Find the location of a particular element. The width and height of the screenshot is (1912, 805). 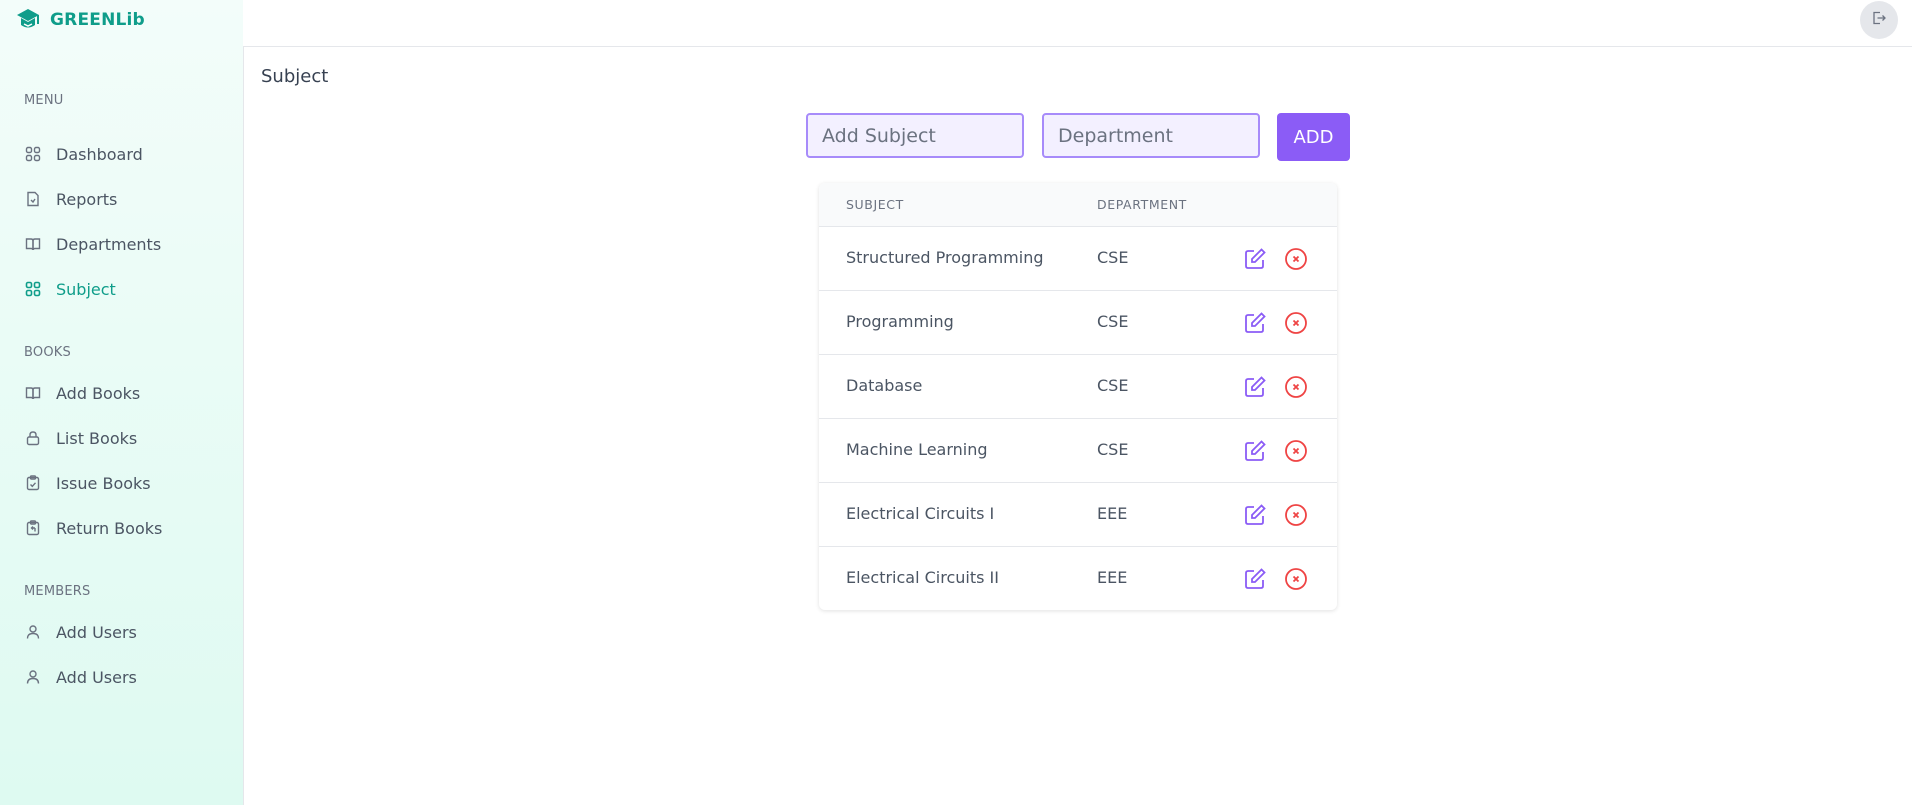

subject-input is located at coordinates (915, 135).